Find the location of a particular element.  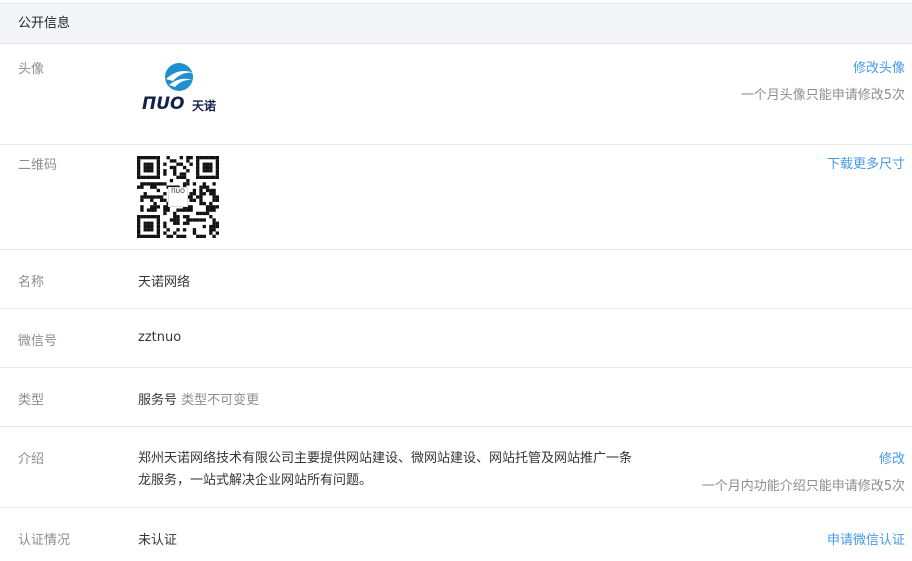

section-title: 公开信息 is located at coordinates (456, 23).